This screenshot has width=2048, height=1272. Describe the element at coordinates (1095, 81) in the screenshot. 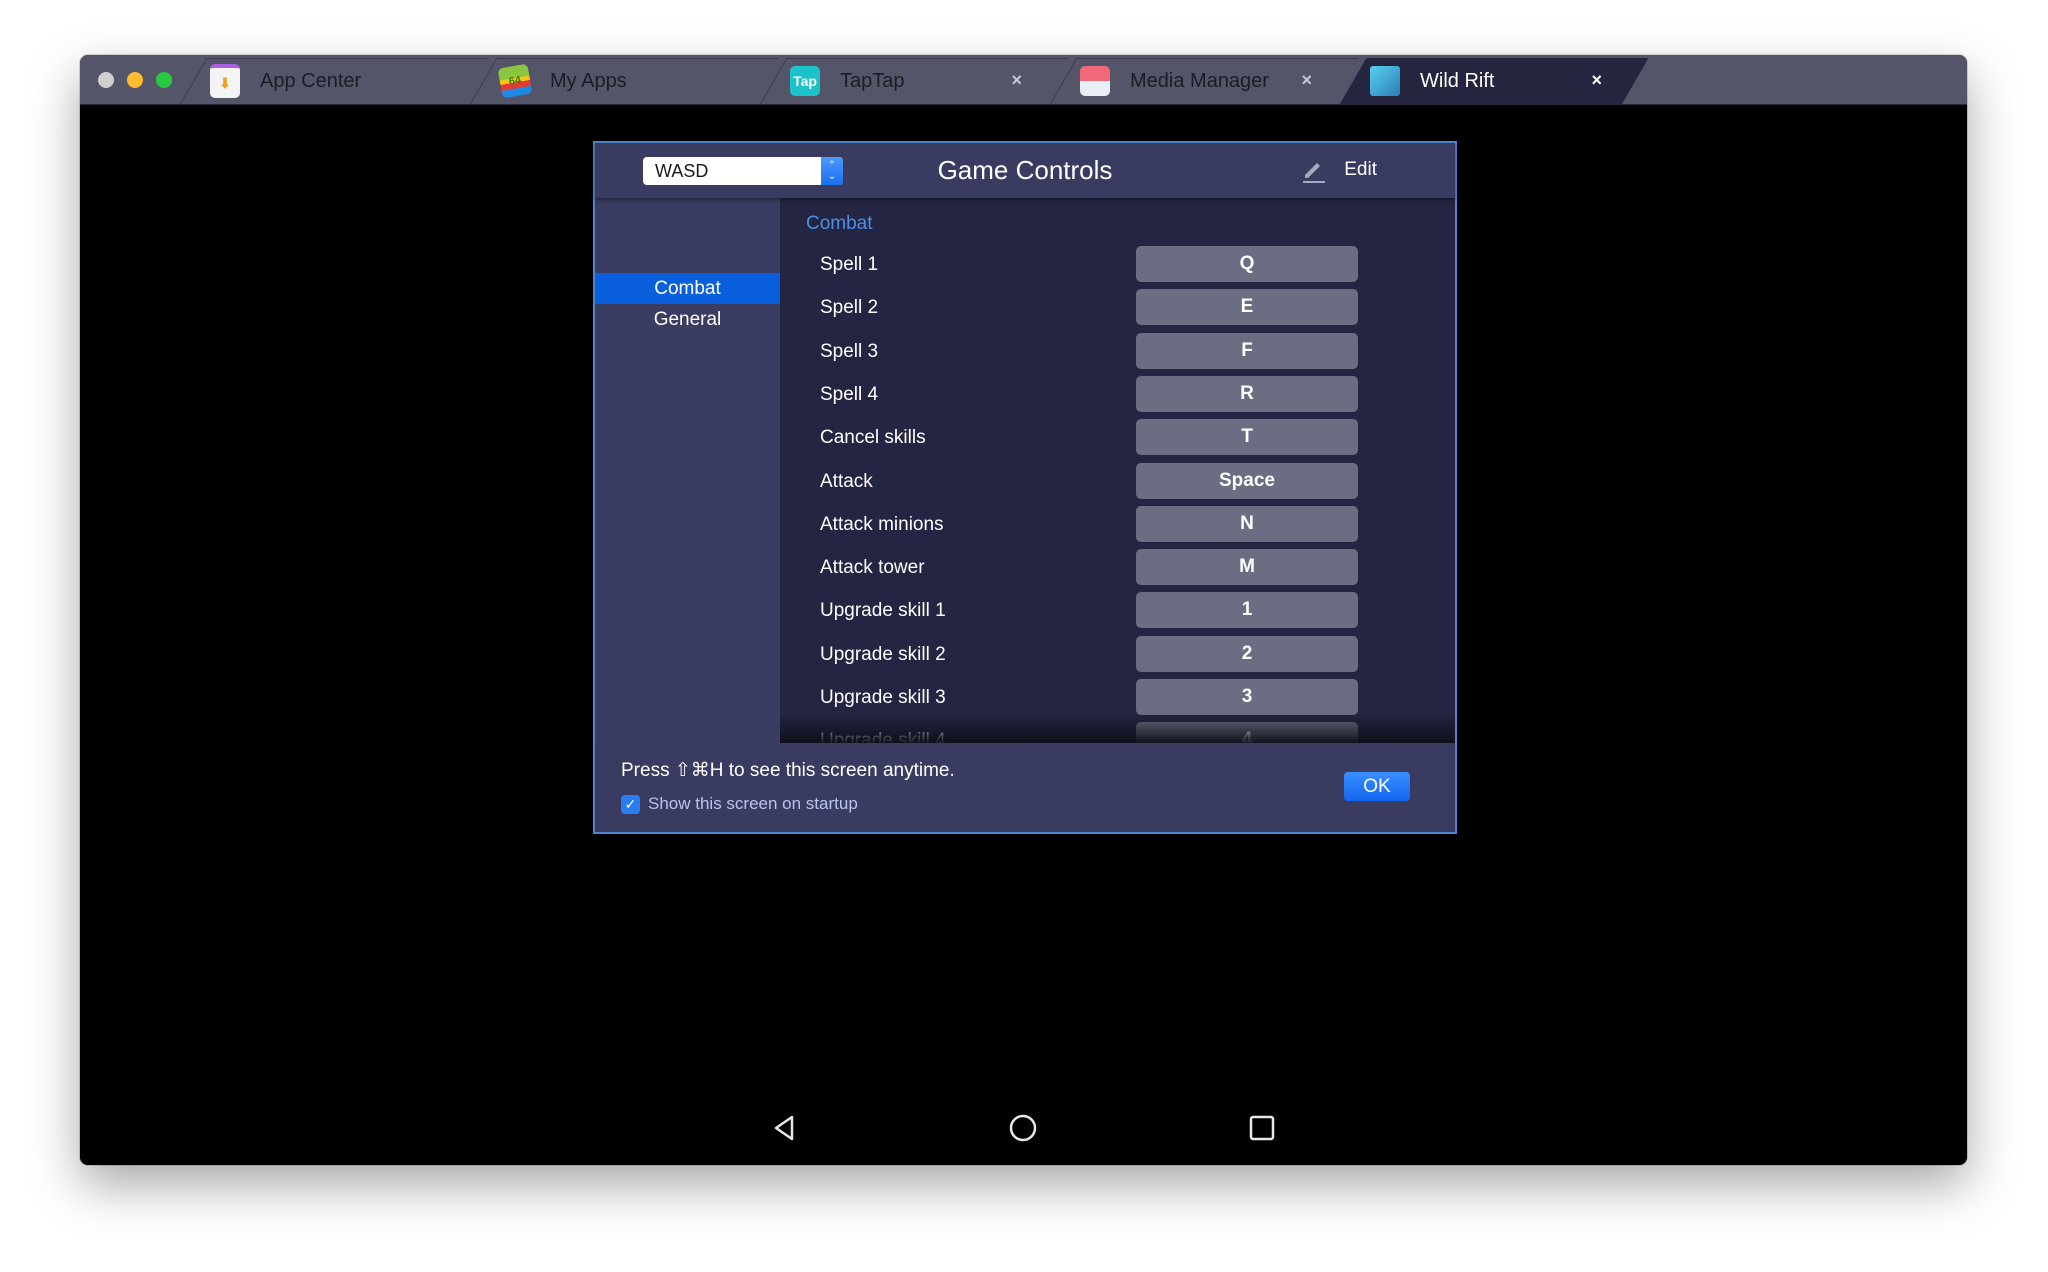

I see `media-manager-icon` at that location.